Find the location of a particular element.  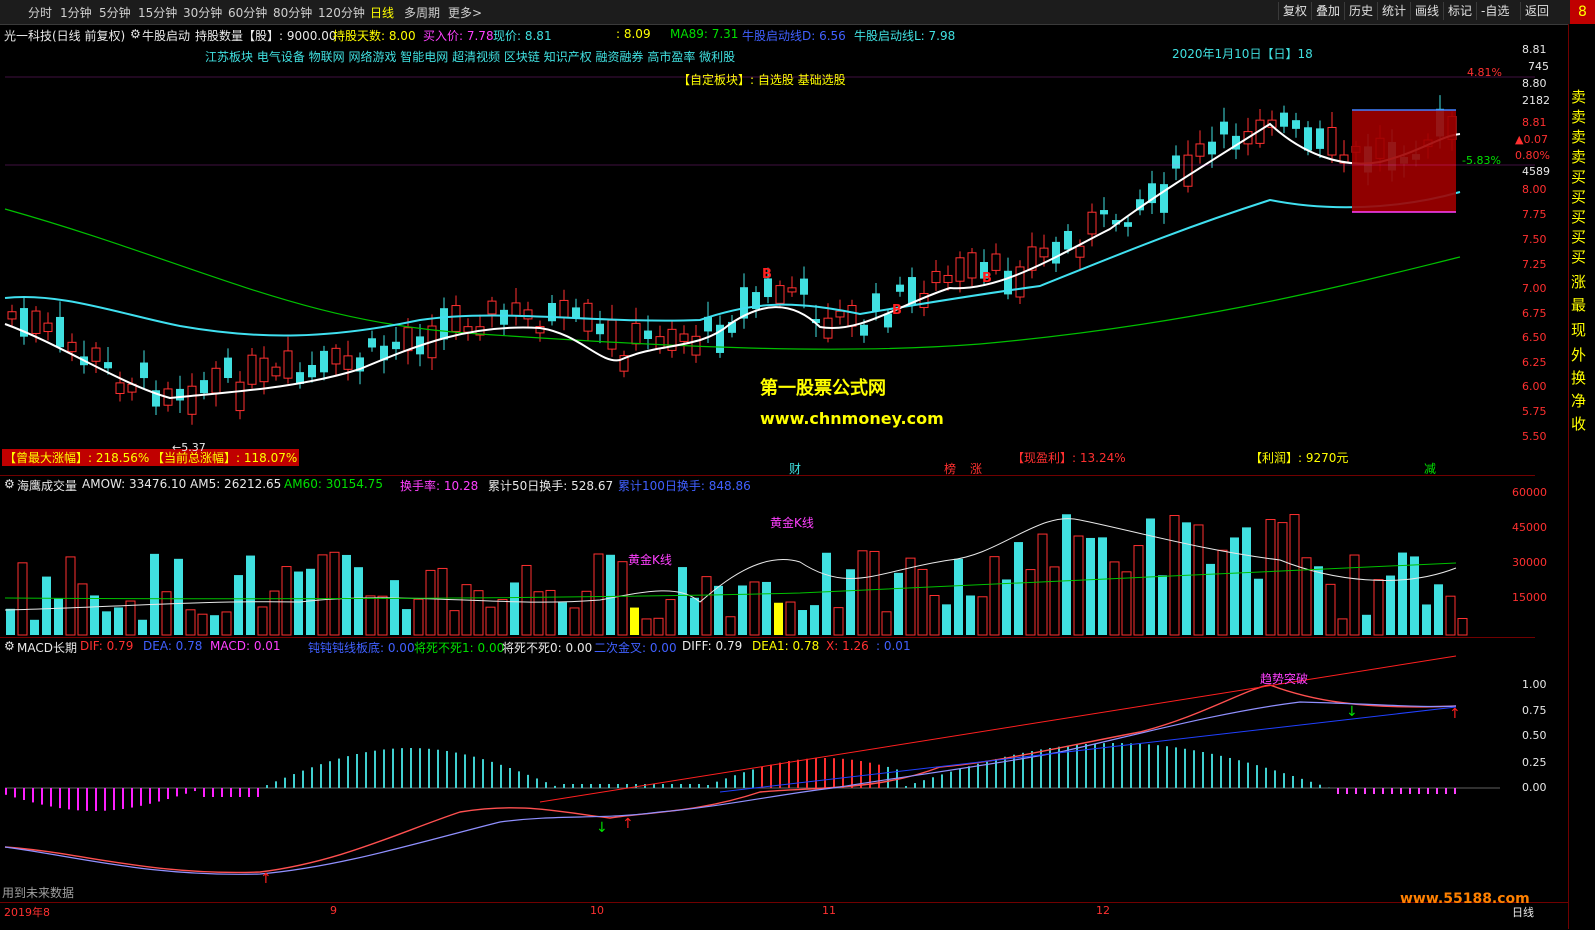

tab-daily: 日线 is located at coordinates (382, 12).